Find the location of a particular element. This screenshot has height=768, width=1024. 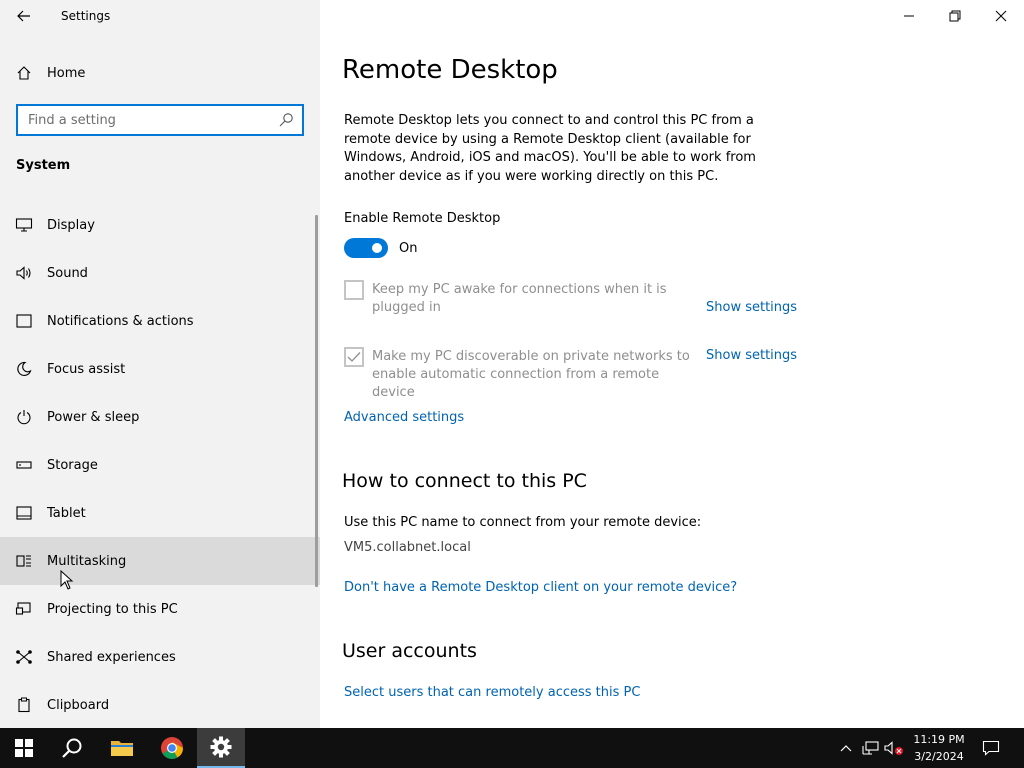

keep-awake-checkbox is located at coordinates (354, 290).